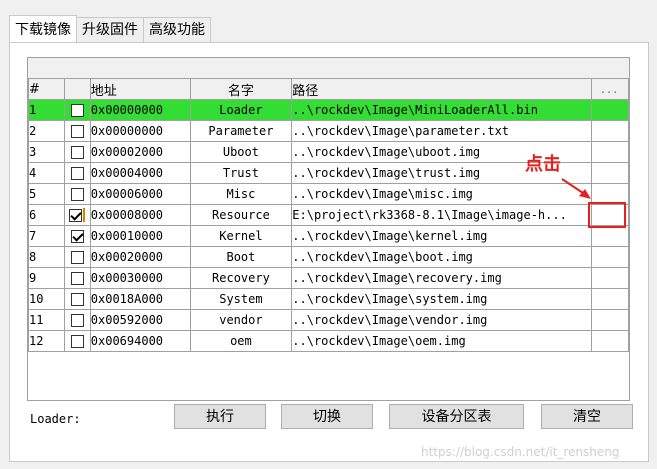 The image size is (657, 469). I want to click on row-name: vendor, so click(241, 320).